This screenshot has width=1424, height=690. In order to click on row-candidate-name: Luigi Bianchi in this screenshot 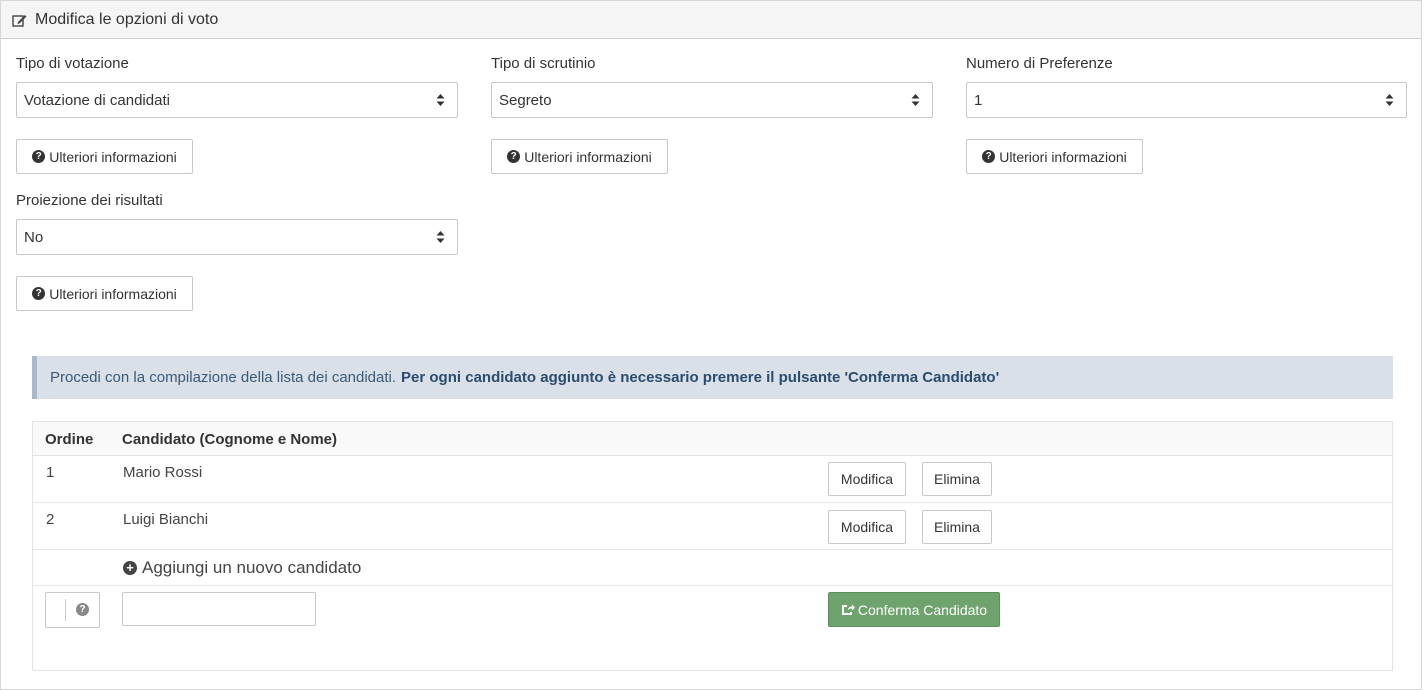, I will do `click(166, 519)`.